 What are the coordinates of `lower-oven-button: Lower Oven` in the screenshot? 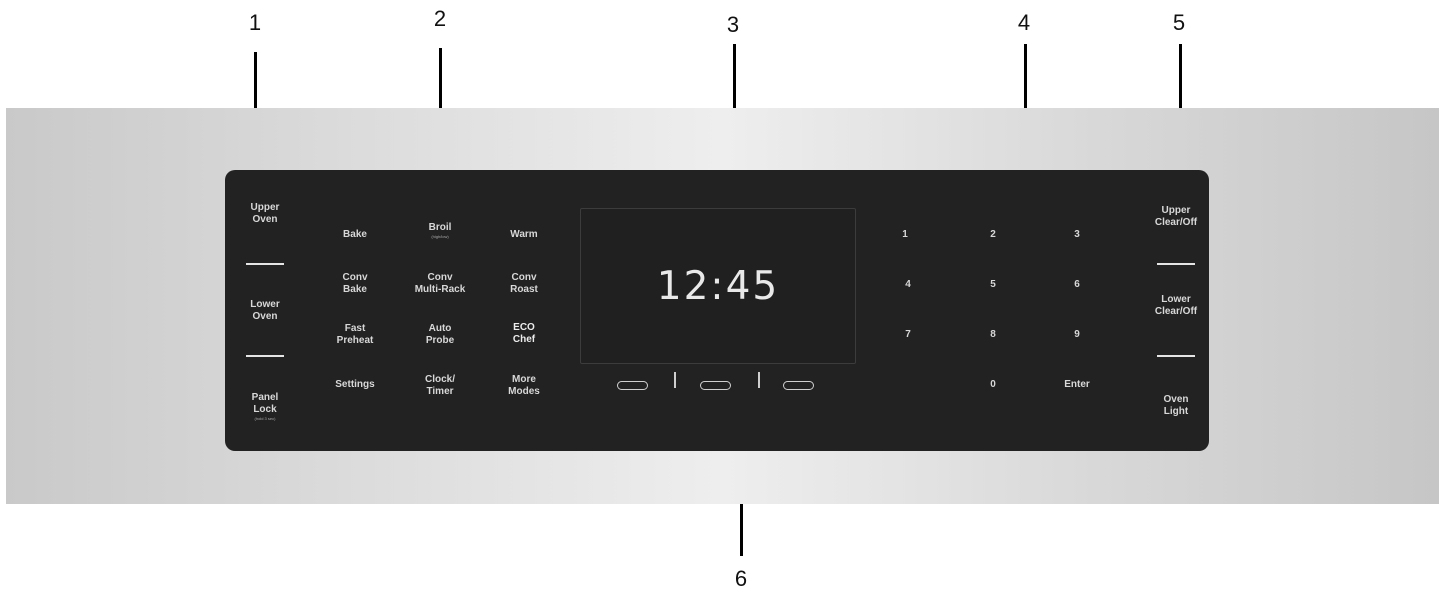 It's located at (265, 311).